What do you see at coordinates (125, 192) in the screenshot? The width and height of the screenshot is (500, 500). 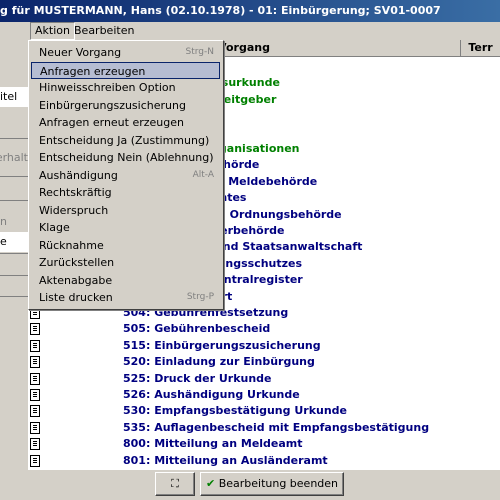 I see `menu-item: Rechtskräftig` at bounding box center [125, 192].